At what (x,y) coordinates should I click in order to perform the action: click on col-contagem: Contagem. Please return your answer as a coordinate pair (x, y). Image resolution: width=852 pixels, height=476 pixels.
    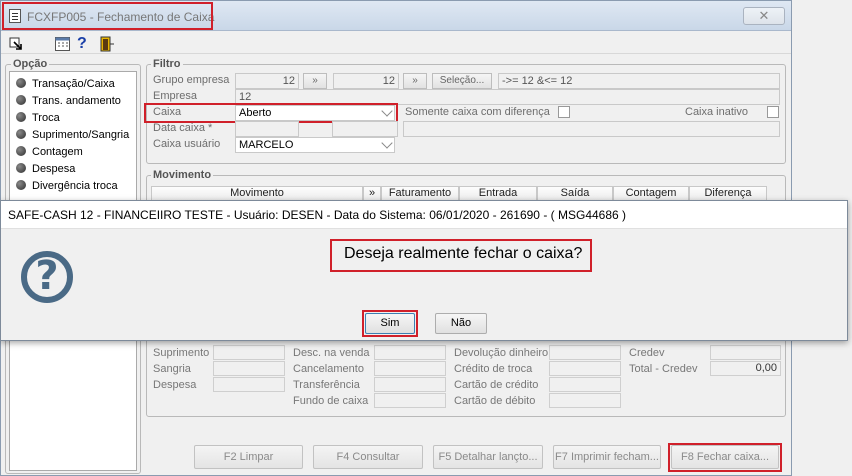
    Looking at the image, I should click on (651, 193).